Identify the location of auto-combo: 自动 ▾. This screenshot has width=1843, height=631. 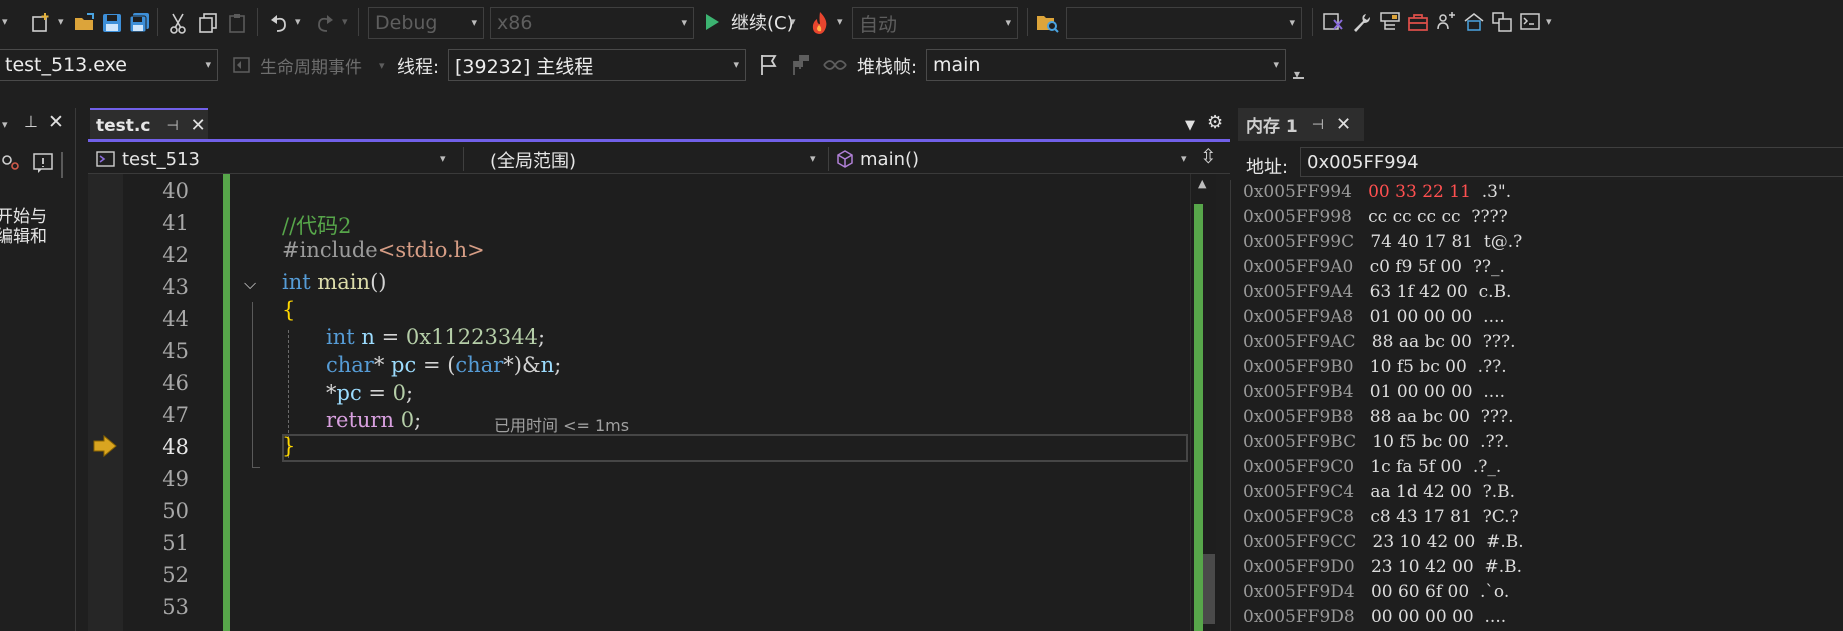
(935, 23).